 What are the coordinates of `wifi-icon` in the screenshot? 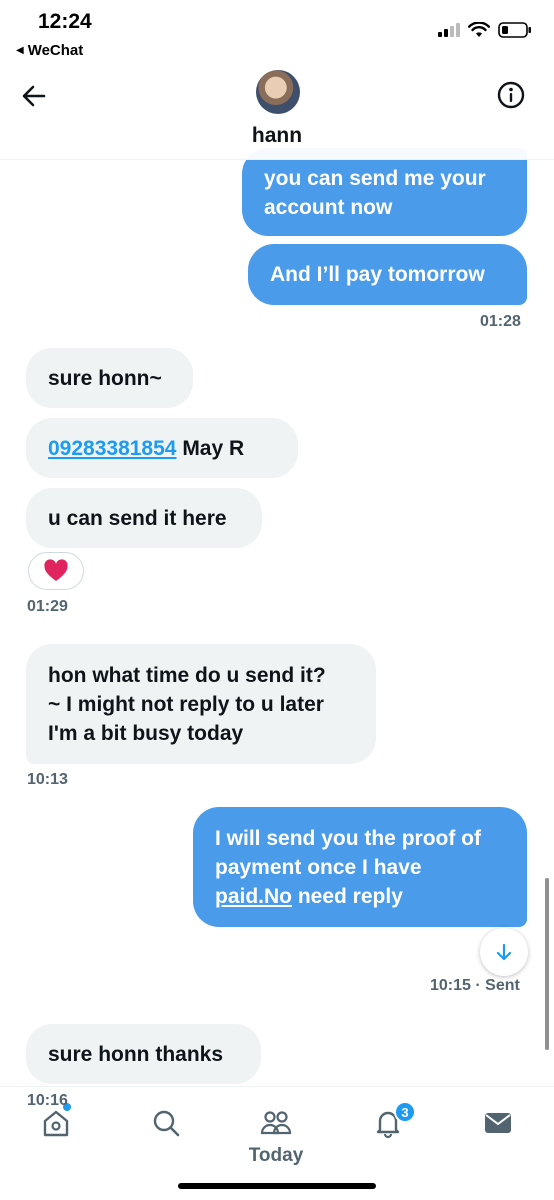 It's located at (479, 29).